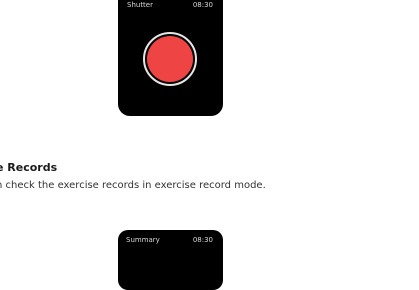 Image resolution: width=419 pixels, height=290 pixels. I want to click on record-icon, so click(170, 59).